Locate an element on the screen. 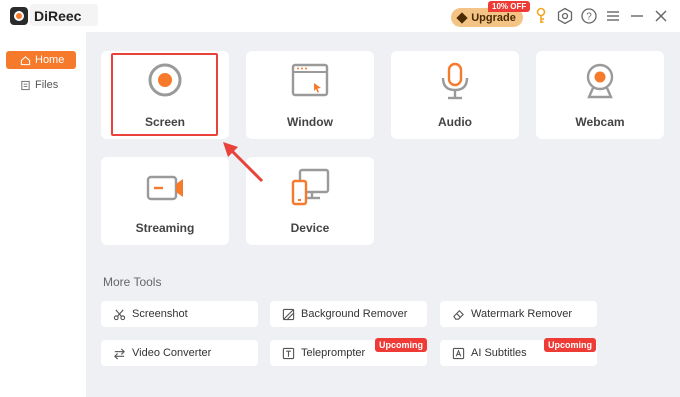 This screenshot has width=680, height=397. close-icon is located at coordinates (661, 16).